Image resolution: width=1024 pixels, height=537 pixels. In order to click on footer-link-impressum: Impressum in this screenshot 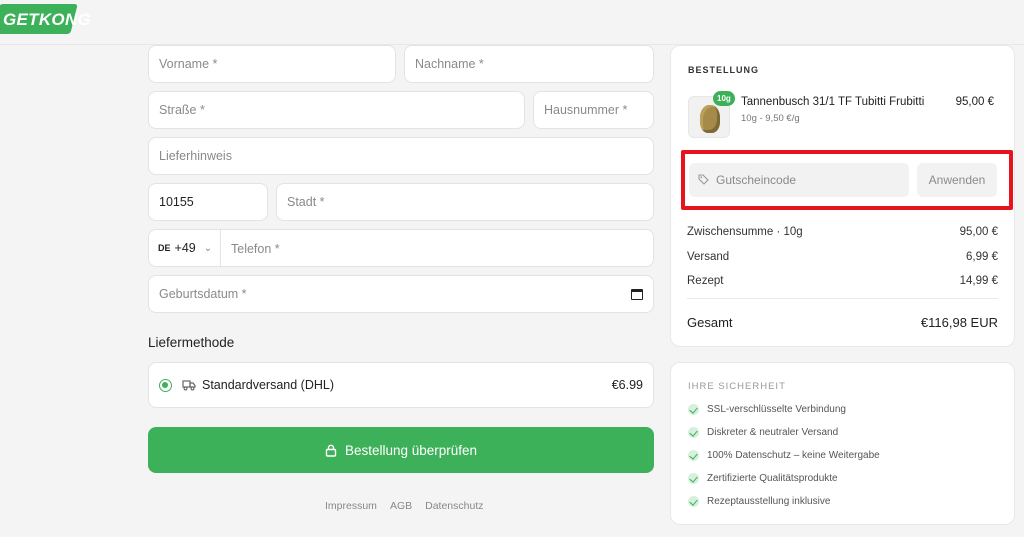, I will do `click(351, 506)`.